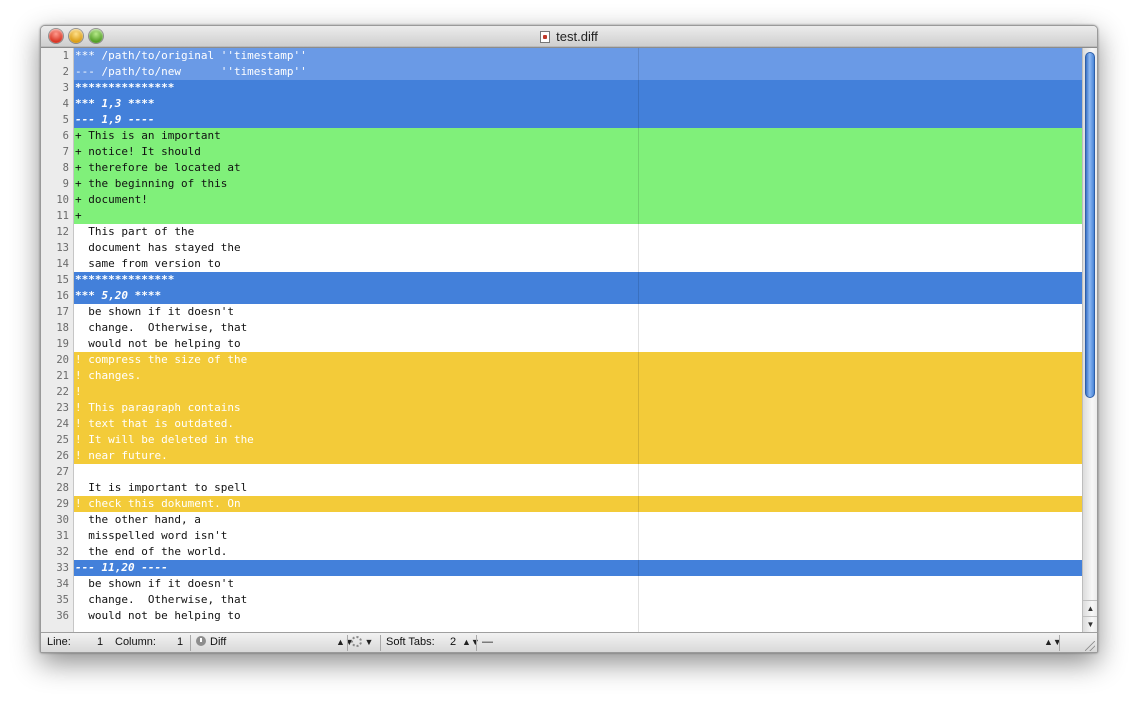 Image resolution: width=1135 pixels, height=705 pixels. What do you see at coordinates (578, 104) in the screenshot?
I see `code-line: *** 1,3 ****` at bounding box center [578, 104].